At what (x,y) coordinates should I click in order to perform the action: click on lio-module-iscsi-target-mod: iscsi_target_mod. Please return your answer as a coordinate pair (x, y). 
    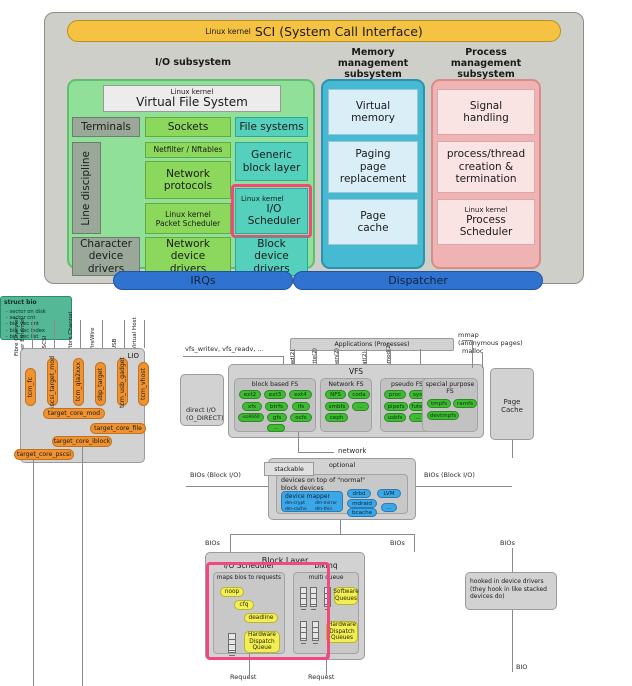
    Looking at the image, I should click on (52, 382).